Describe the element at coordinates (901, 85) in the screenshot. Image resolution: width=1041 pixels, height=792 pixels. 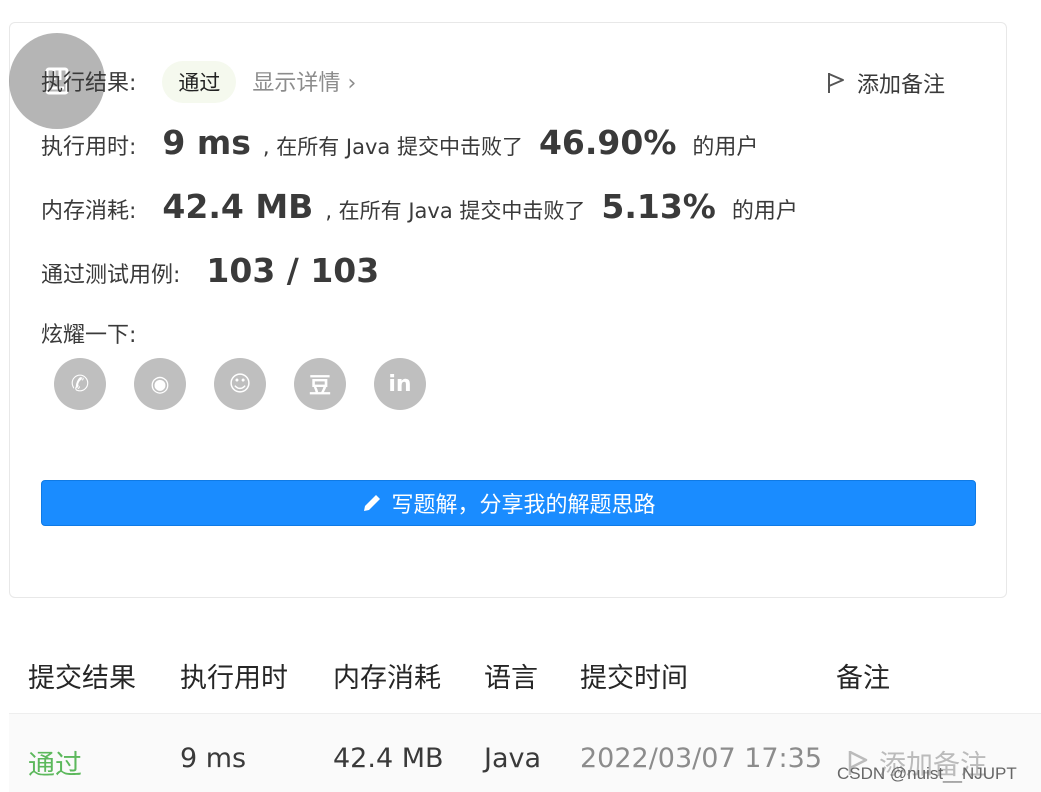
I see `add-note-label: 添加备注` at that location.